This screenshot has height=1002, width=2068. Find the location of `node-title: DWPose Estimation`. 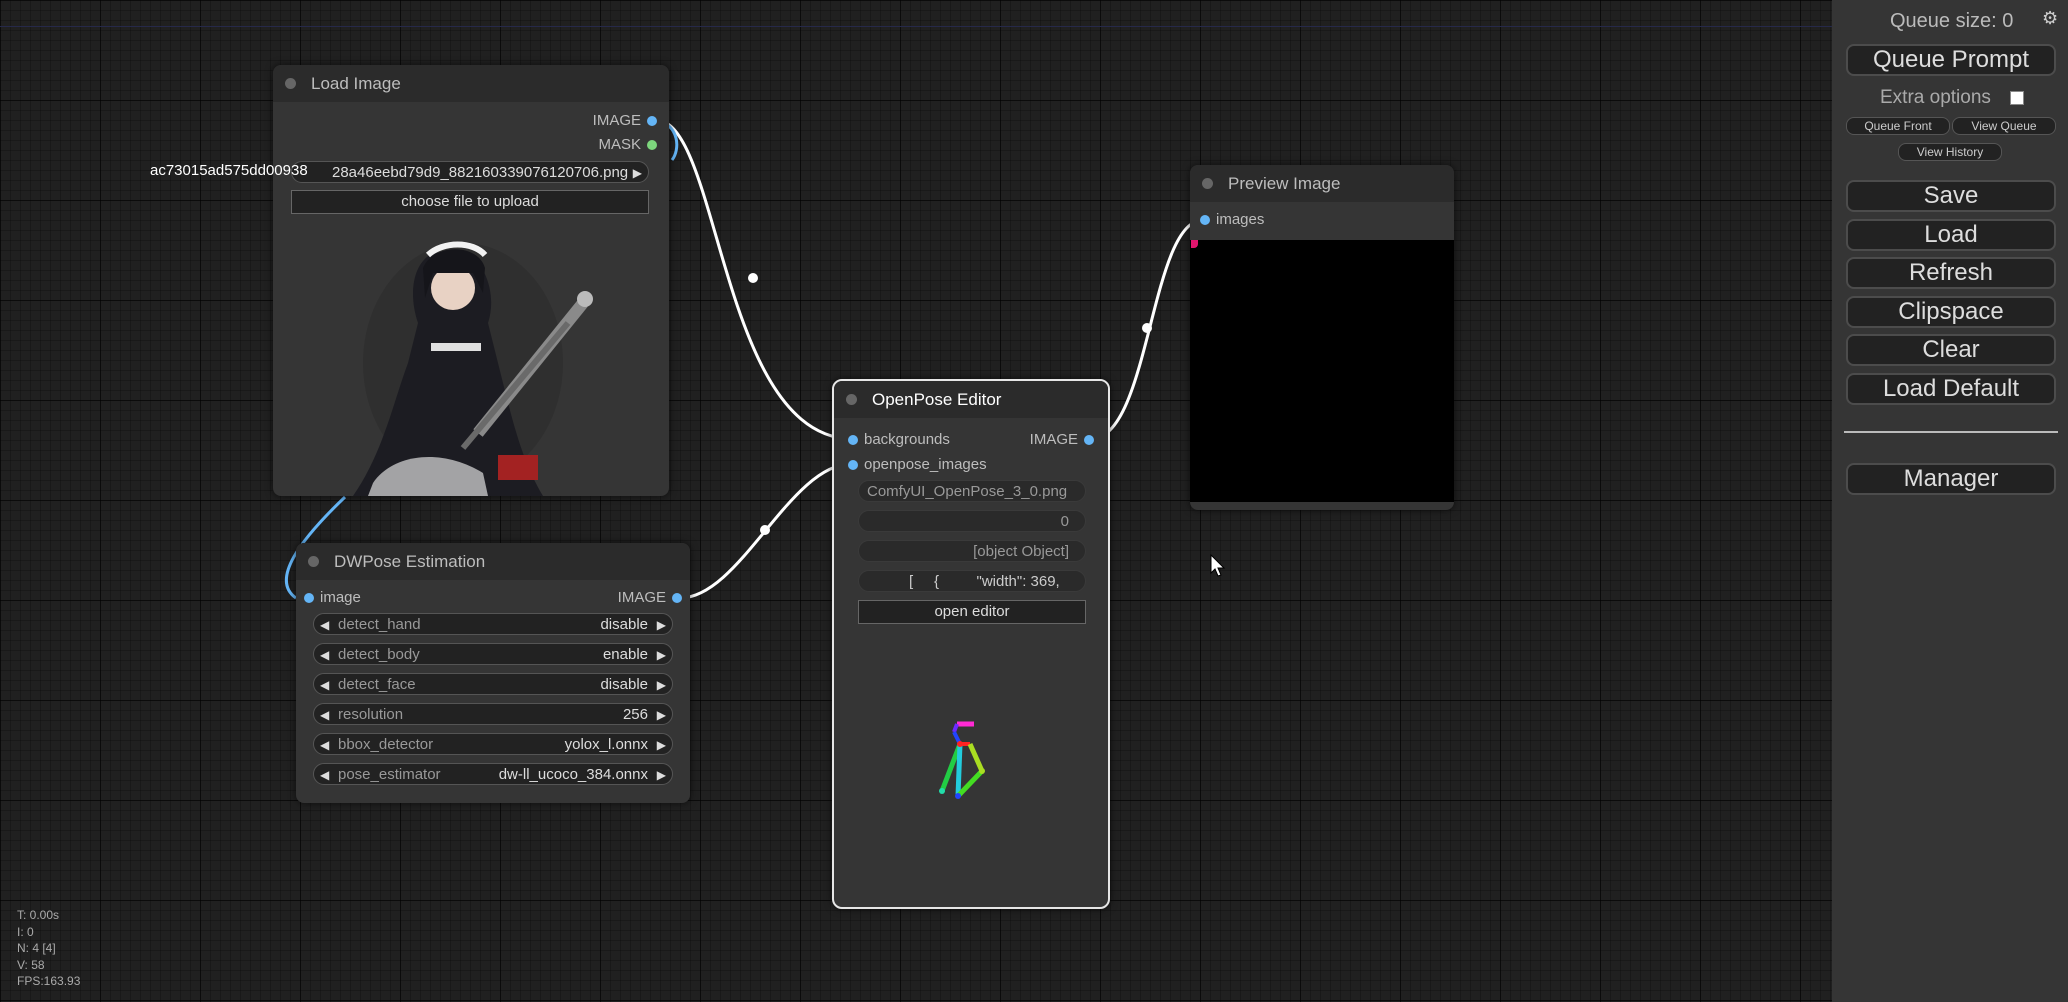

node-title: DWPose Estimation is located at coordinates (410, 561).